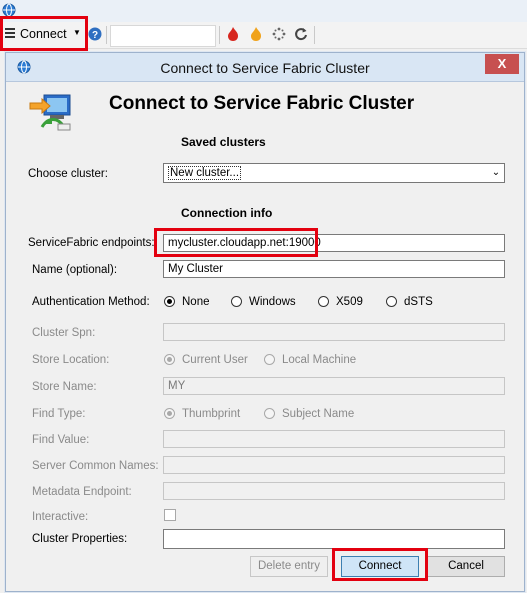  What do you see at coordinates (233, 34) in the screenshot?
I see `flame-red-icon` at bounding box center [233, 34].